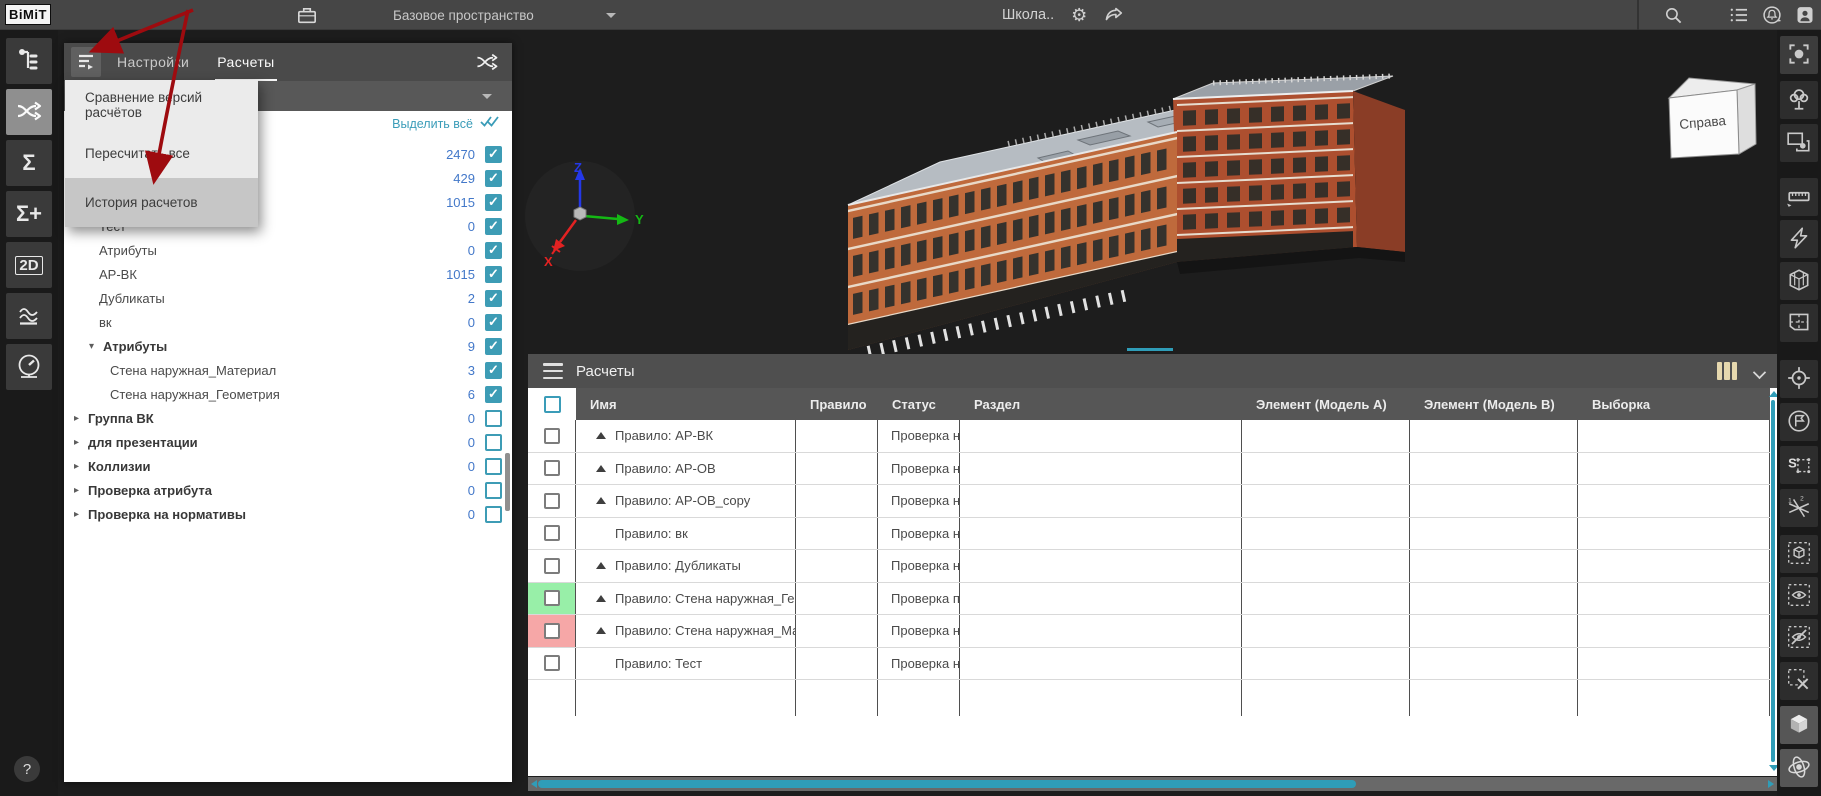  Describe the element at coordinates (1149, 533) in the screenshot. I see `table-row: Правило: вк Проверка не` at that location.